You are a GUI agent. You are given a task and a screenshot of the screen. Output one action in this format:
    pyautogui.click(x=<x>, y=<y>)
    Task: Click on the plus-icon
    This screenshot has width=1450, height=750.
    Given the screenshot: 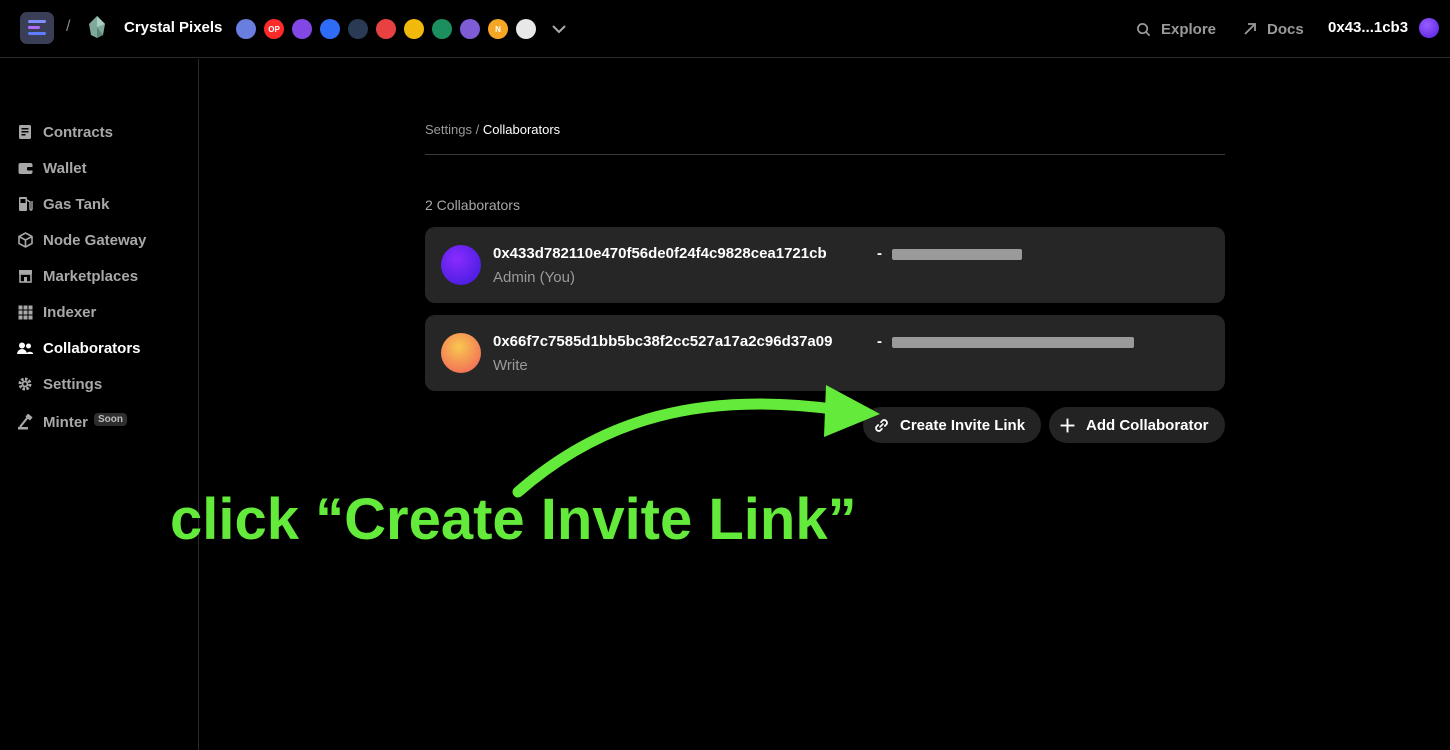 What is the action you would take?
    pyautogui.click(x=1067, y=425)
    